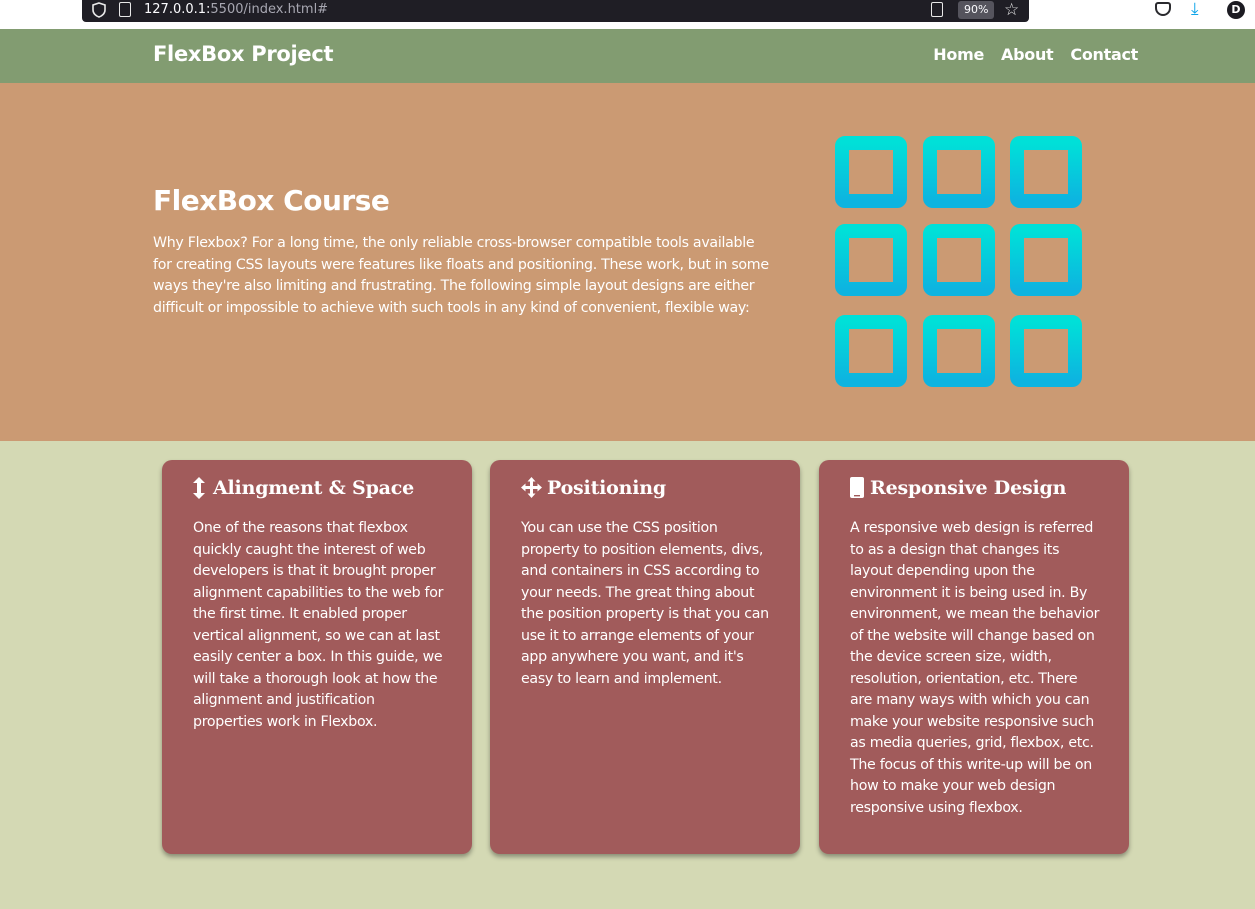  I want to click on nav-menu: Home About Contact, so click(1035, 54).